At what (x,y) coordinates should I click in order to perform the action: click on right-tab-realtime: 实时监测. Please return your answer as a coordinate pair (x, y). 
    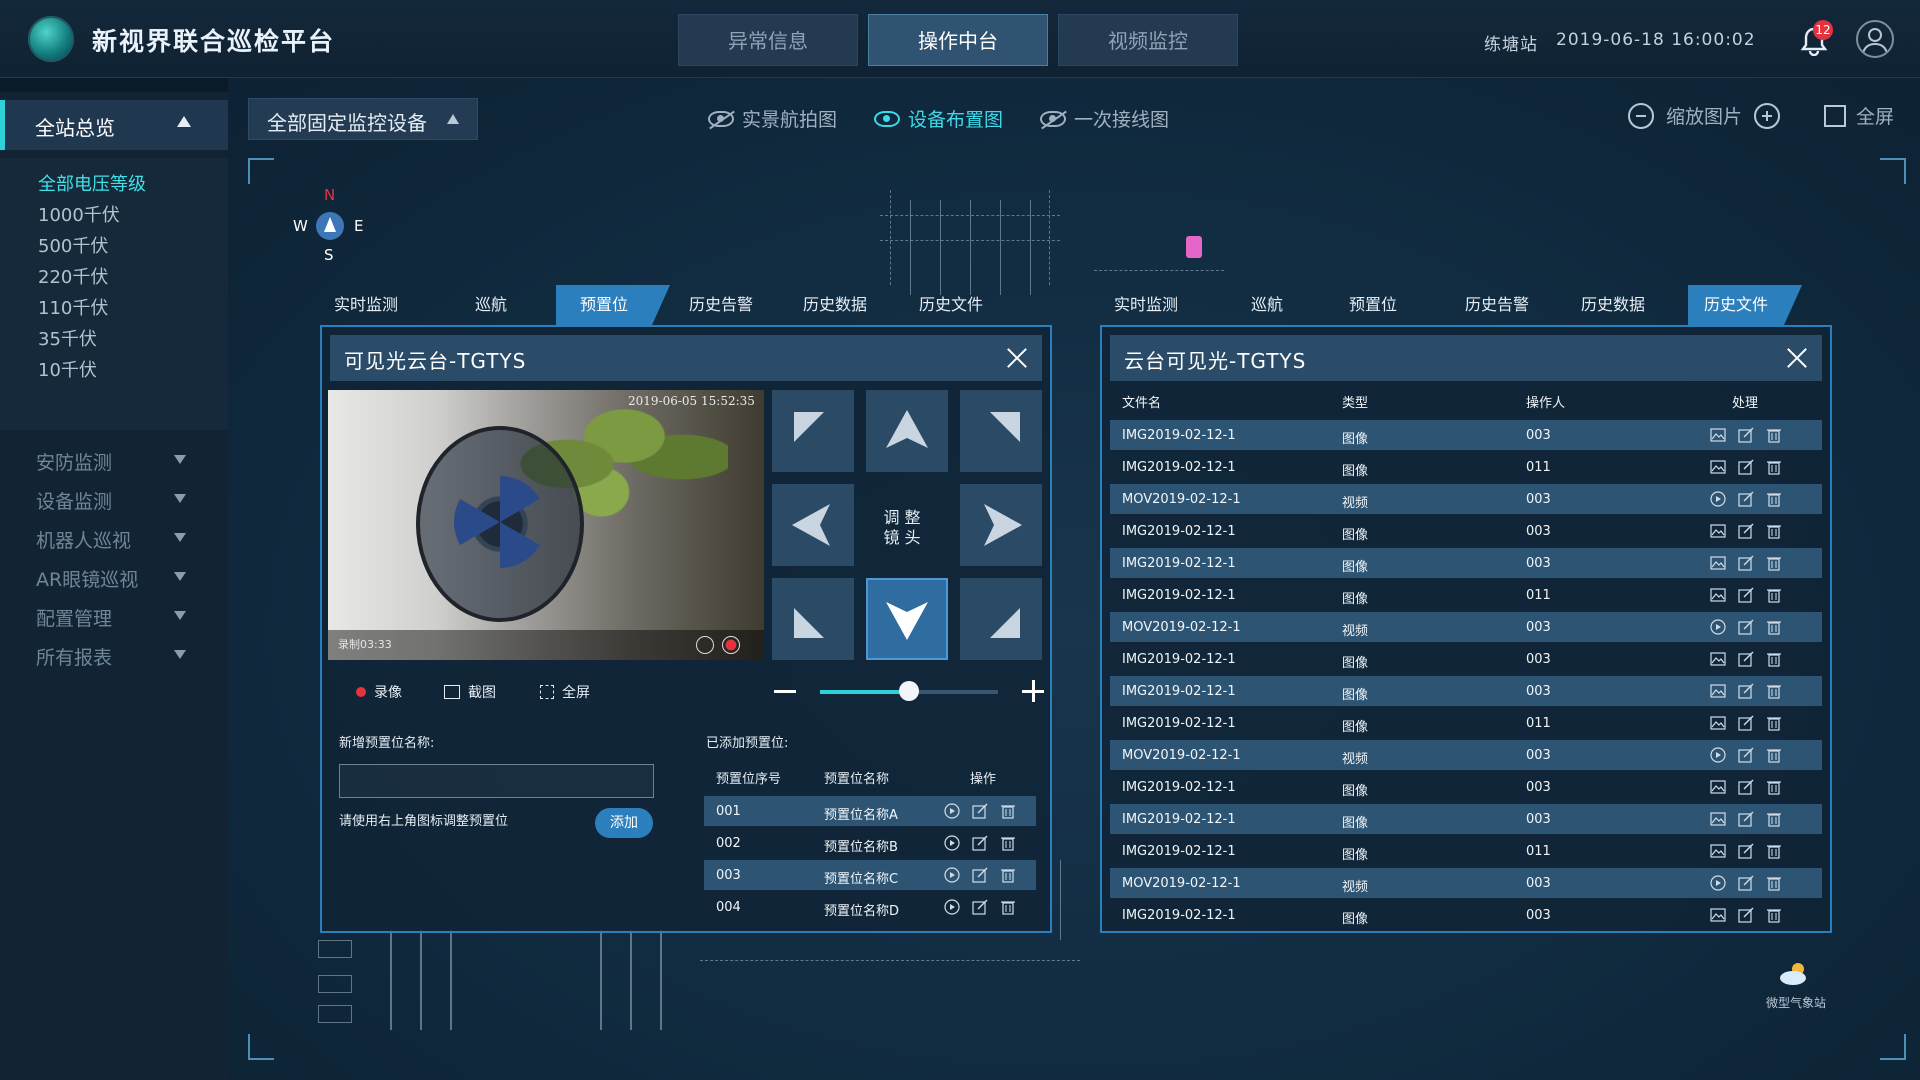
    Looking at the image, I should click on (1146, 305).